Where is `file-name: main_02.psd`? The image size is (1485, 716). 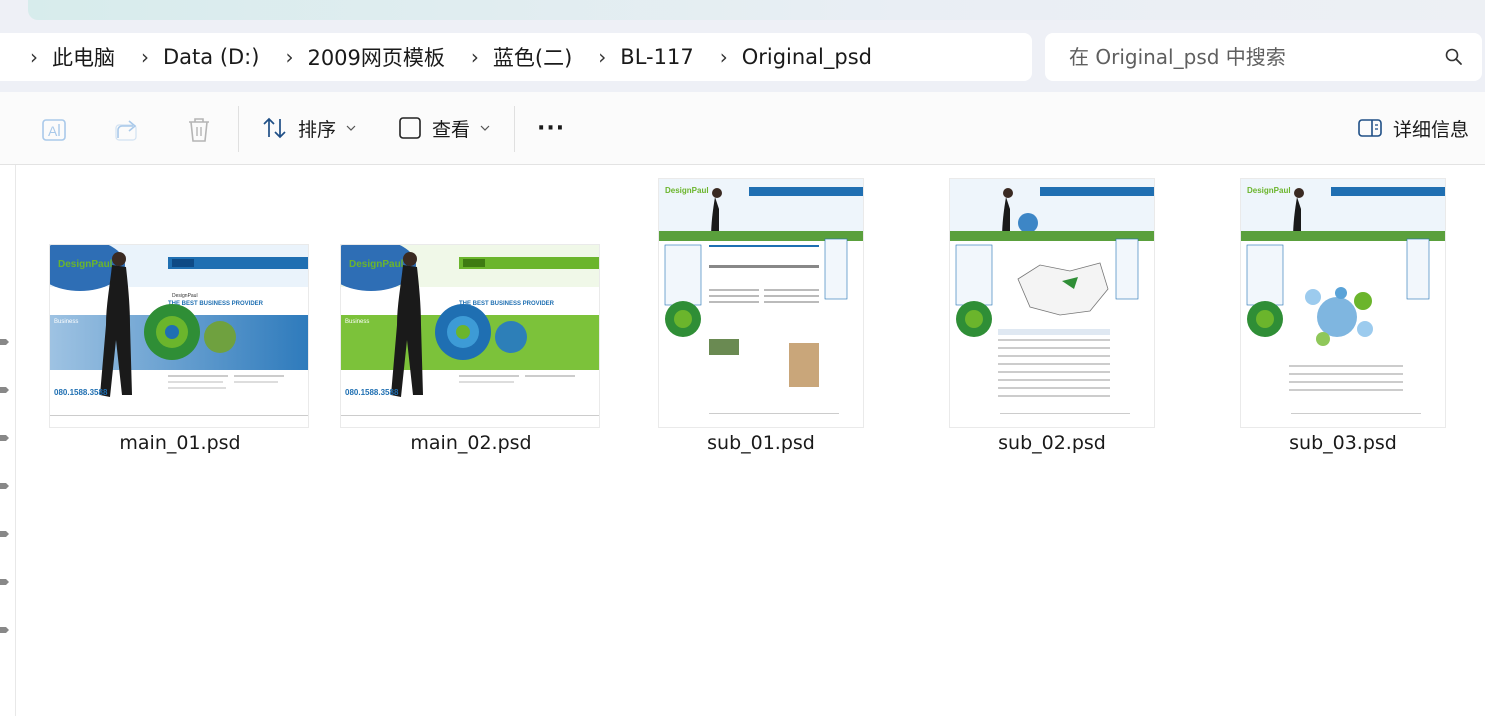
file-name: main_02.psd is located at coordinates (471, 443).